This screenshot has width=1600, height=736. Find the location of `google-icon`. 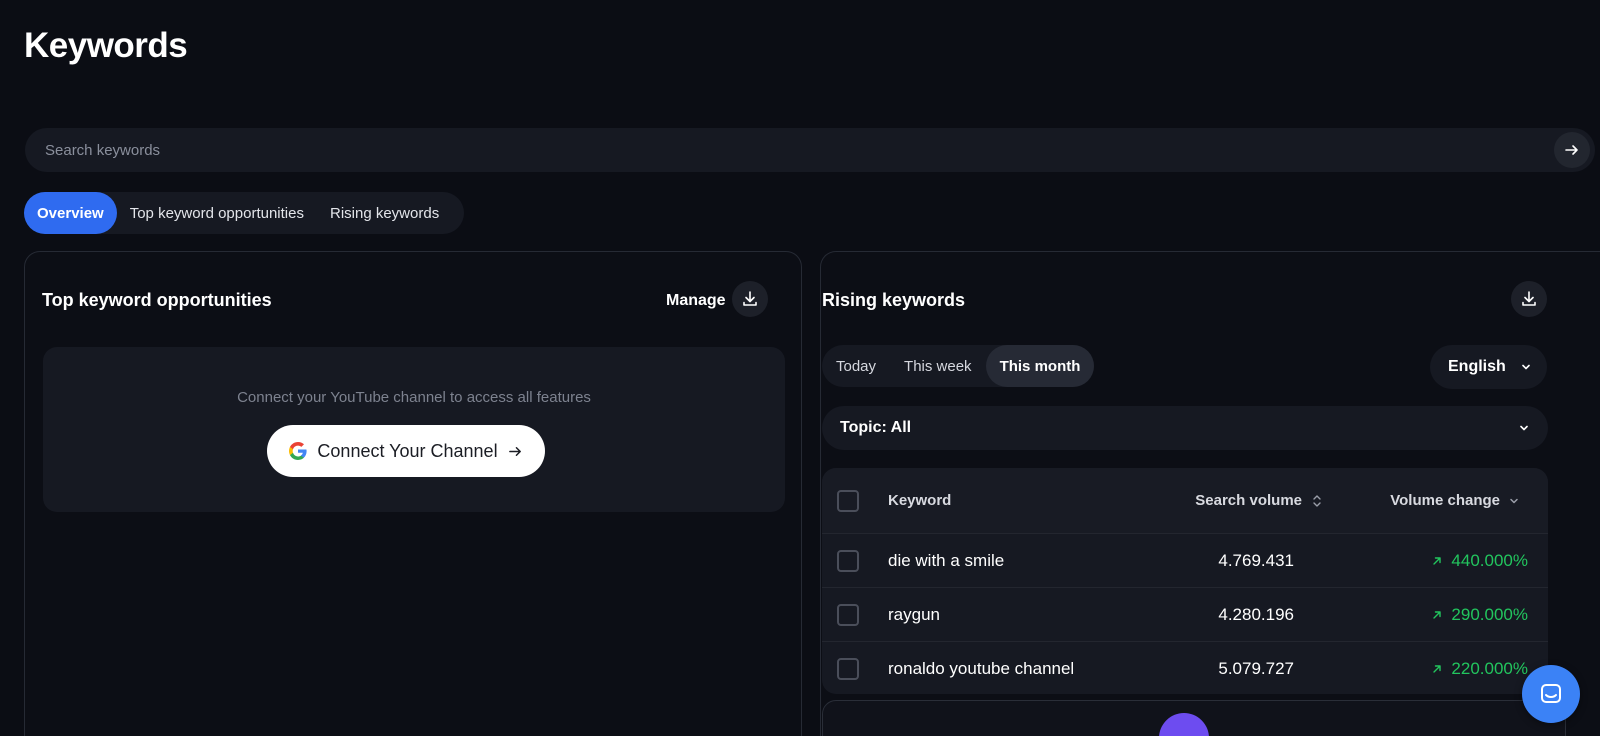

google-icon is located at coordinates (298, 451).